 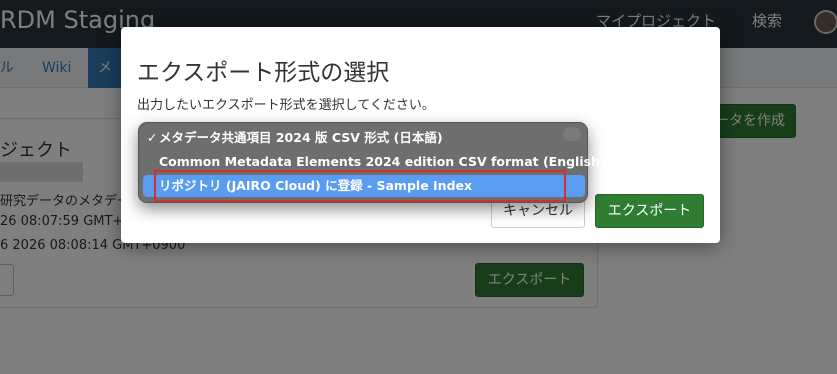 I want to click on dialog-title: エクスポート形式の選択, so click(x=263, y=73).